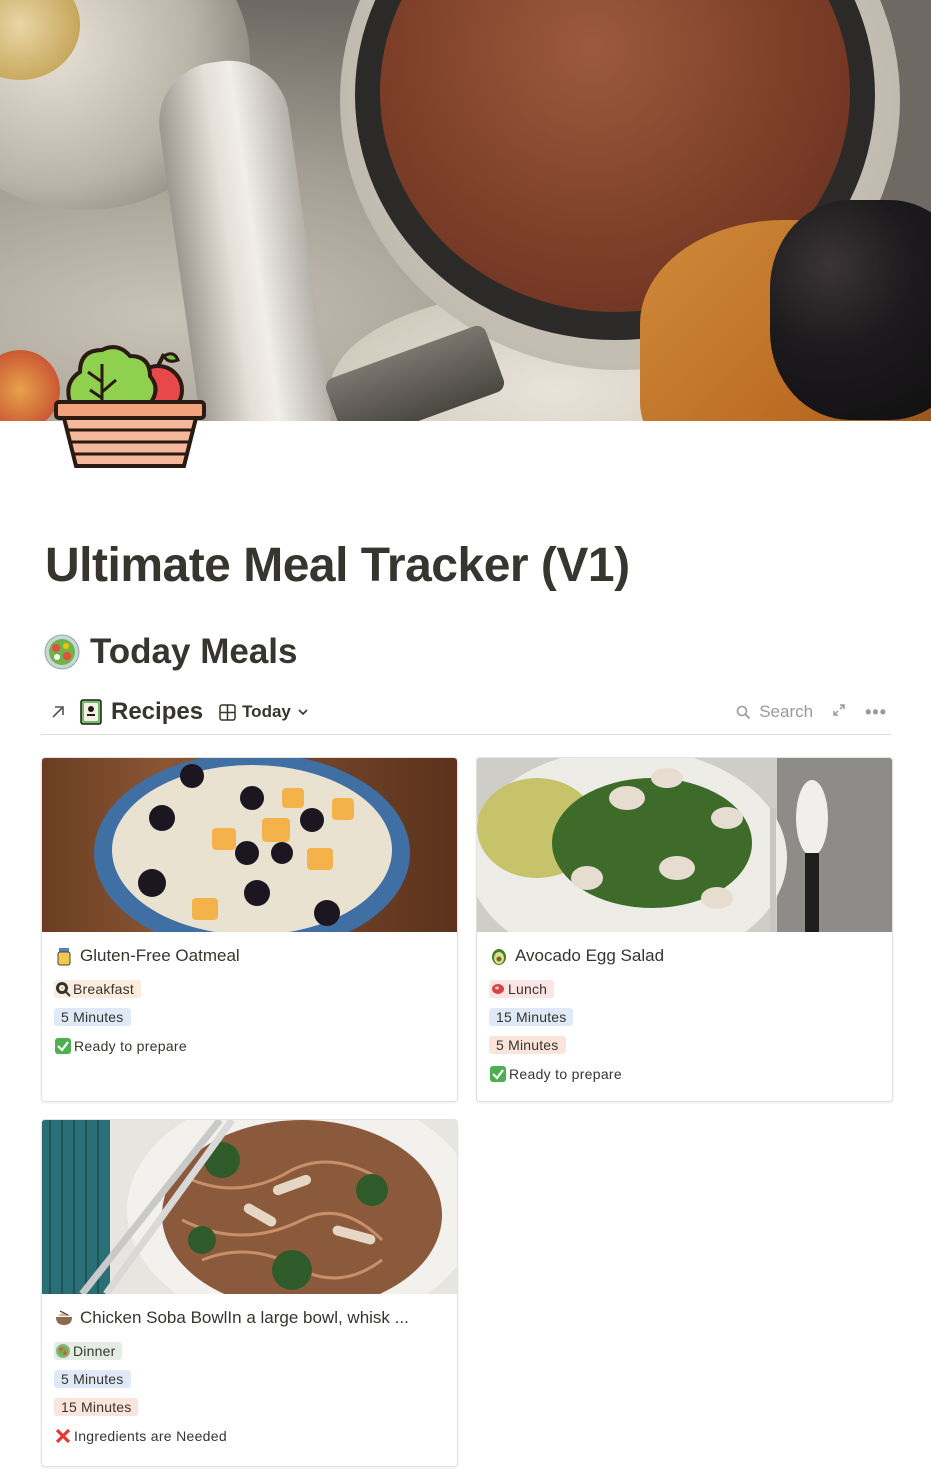  I want to click on more-options-icon: •••, so click(876, 712).